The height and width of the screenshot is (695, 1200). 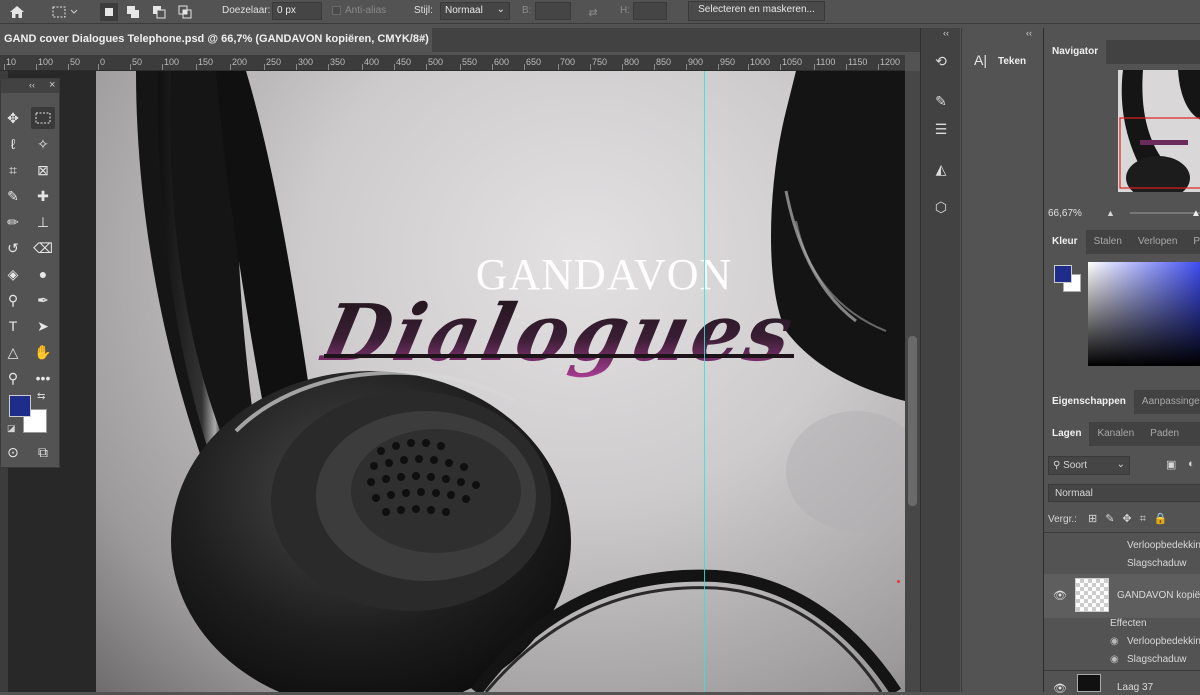 I want to click on blur-tool-icon: ●, so click(x=43, y=274).